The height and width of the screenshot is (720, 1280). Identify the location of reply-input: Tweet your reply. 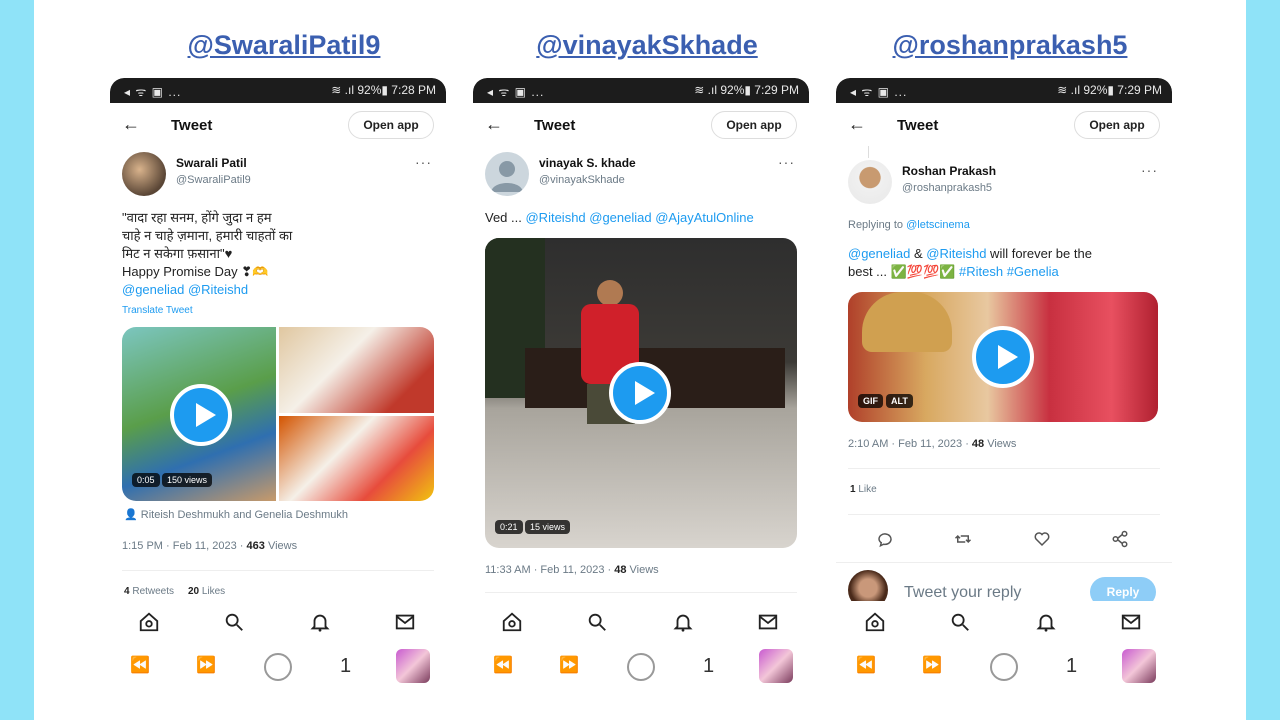
(962, 593).